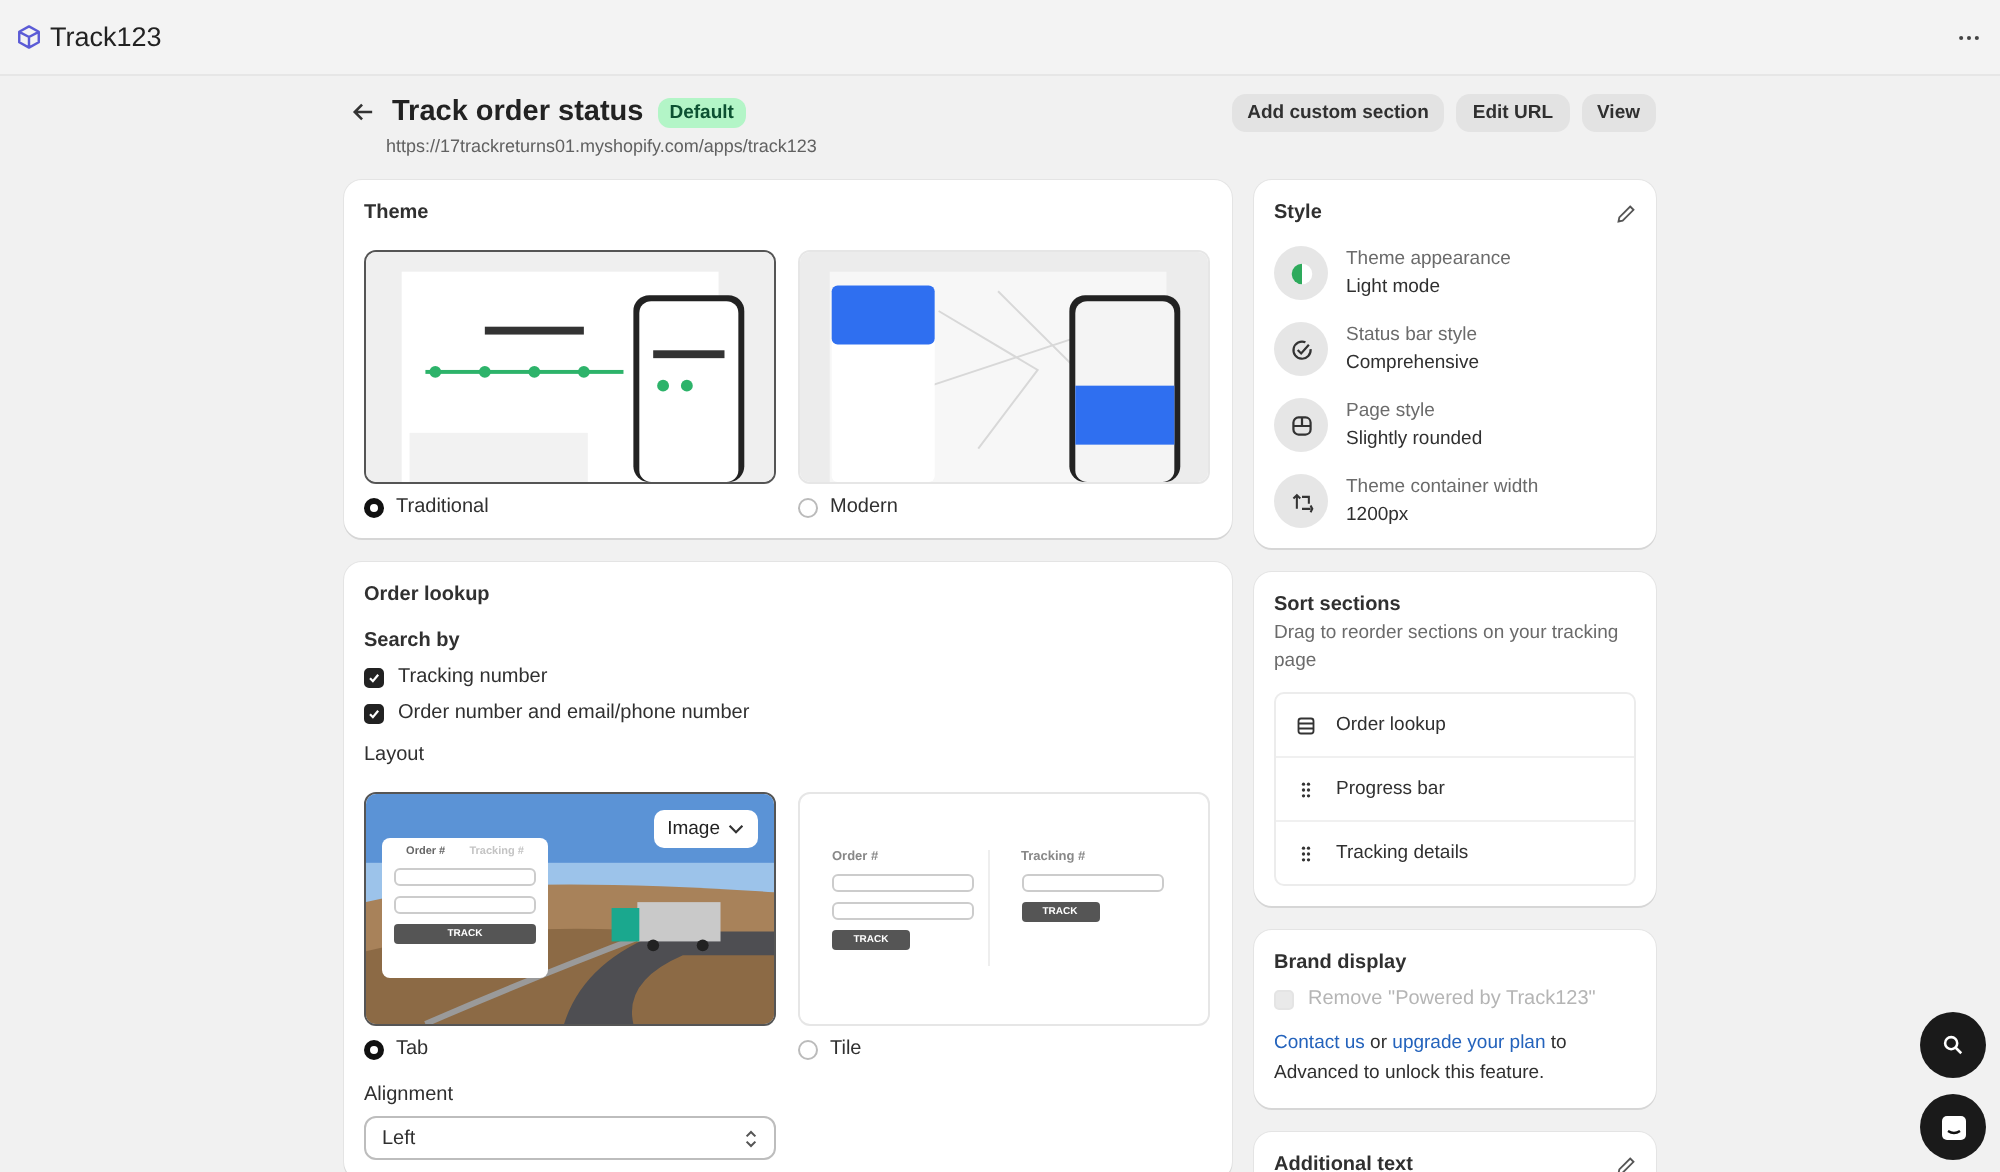 This screenshot has width=2000, height=1172. Describe the element at coordinates (1428, 259) in the screenshot. I see `setting-label: Theme appearance` at that location.